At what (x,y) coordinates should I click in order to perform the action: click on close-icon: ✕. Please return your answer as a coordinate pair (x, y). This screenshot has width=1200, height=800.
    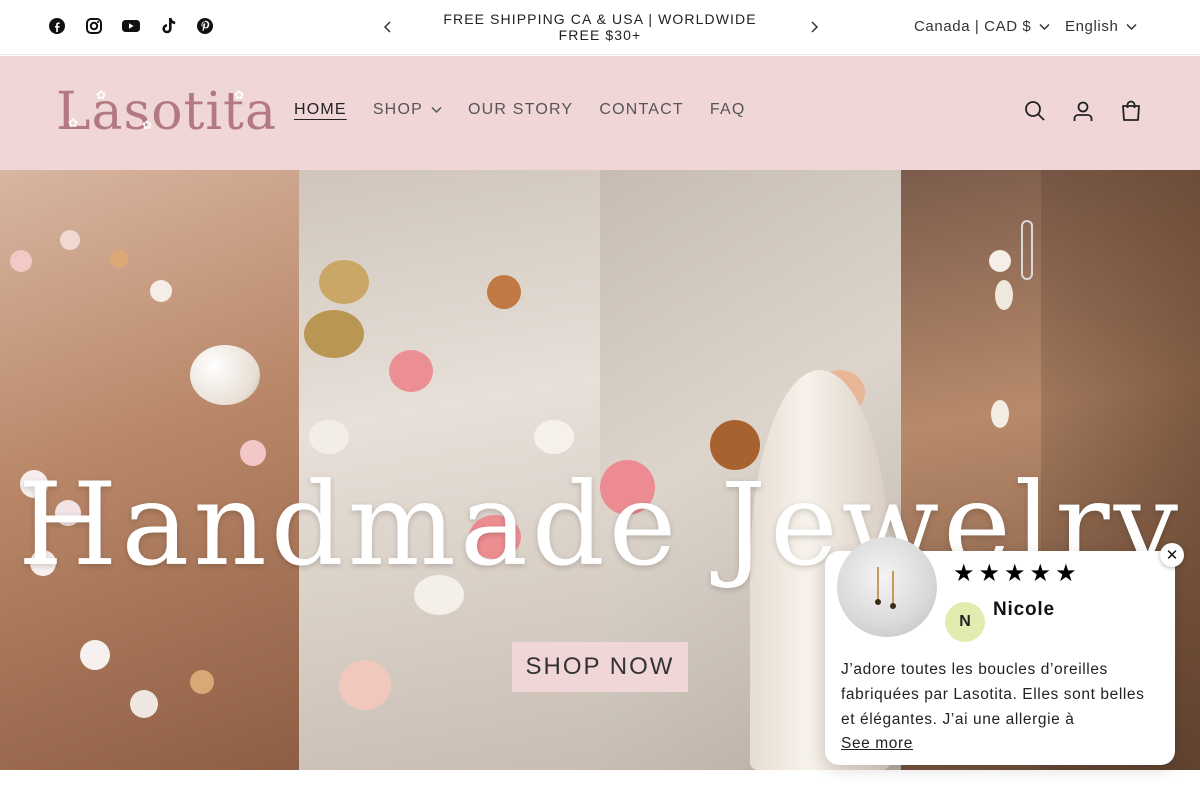
    Looking at the image, I should click on (1172, 555).